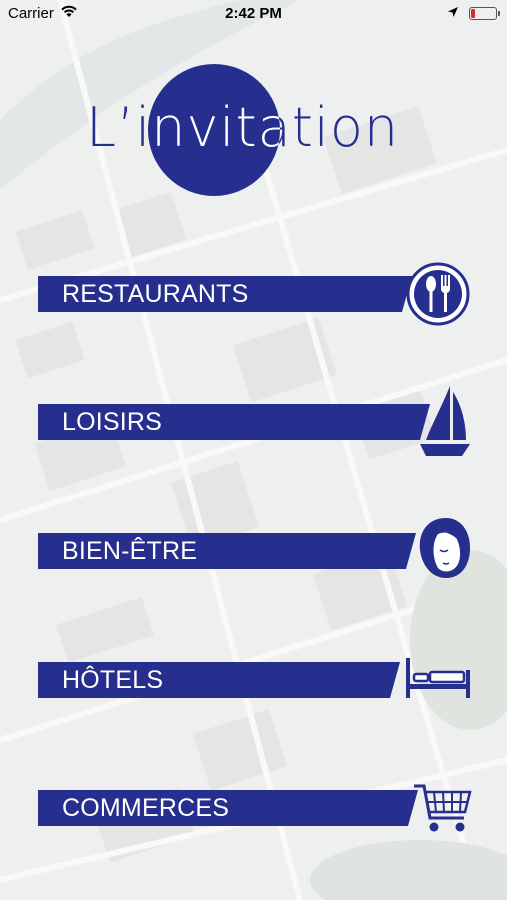 Image resolution: width=507 pixels, height=900 pixels. Describe the element at coordinates (438, 677) in the screenshot. I see `bed-icon` at that location.